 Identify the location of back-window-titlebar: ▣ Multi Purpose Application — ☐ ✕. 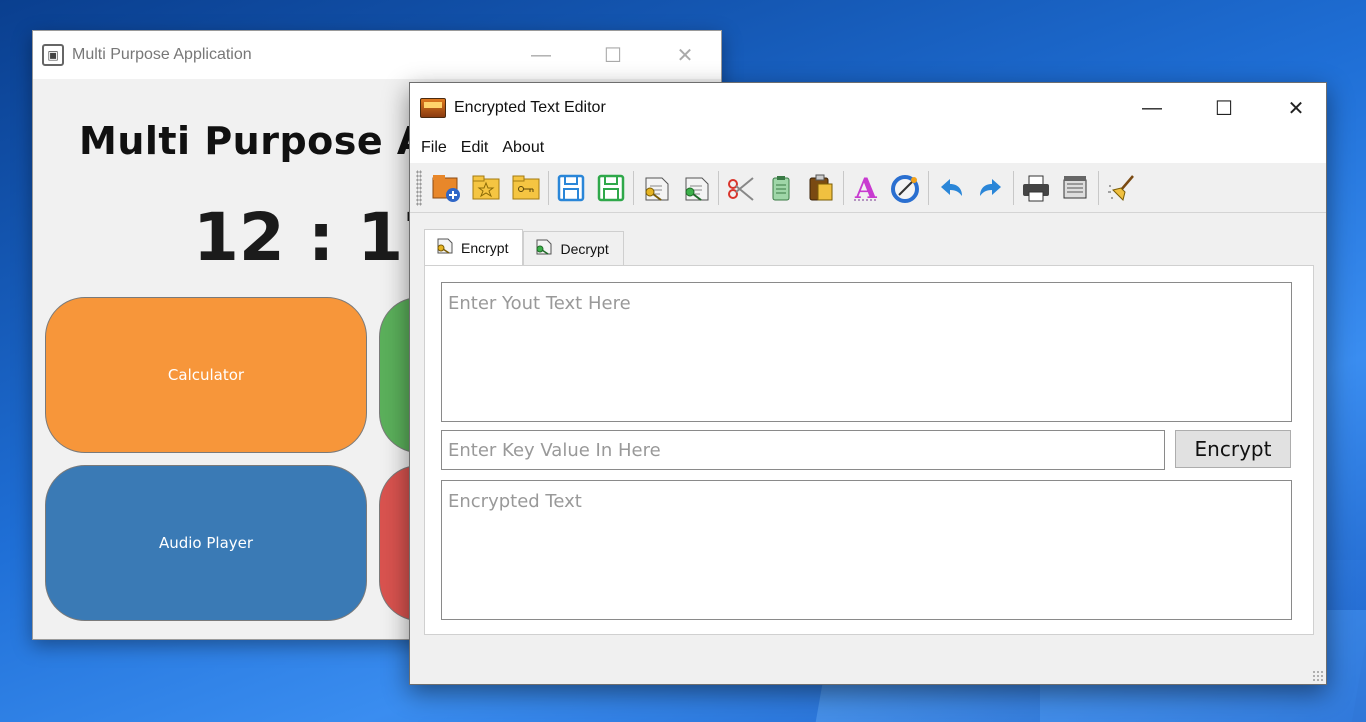
(377, 55).